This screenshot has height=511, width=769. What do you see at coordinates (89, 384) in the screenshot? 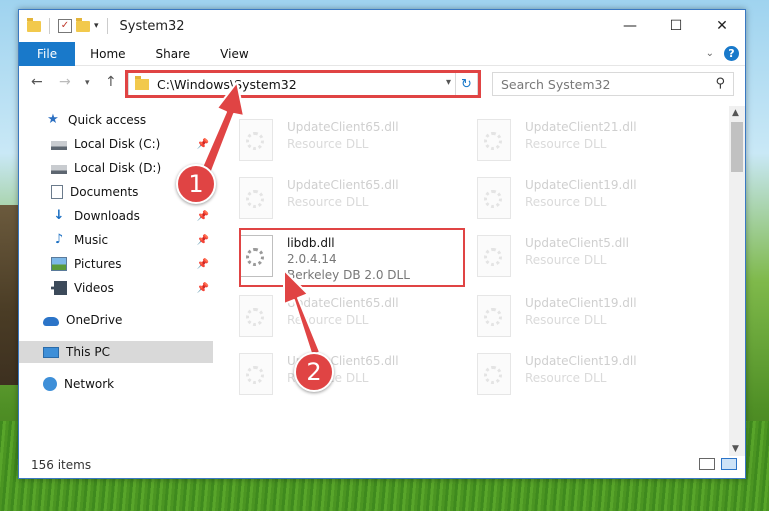
I see `sidebar-item-label: Network` at bounding box center [89, 384].